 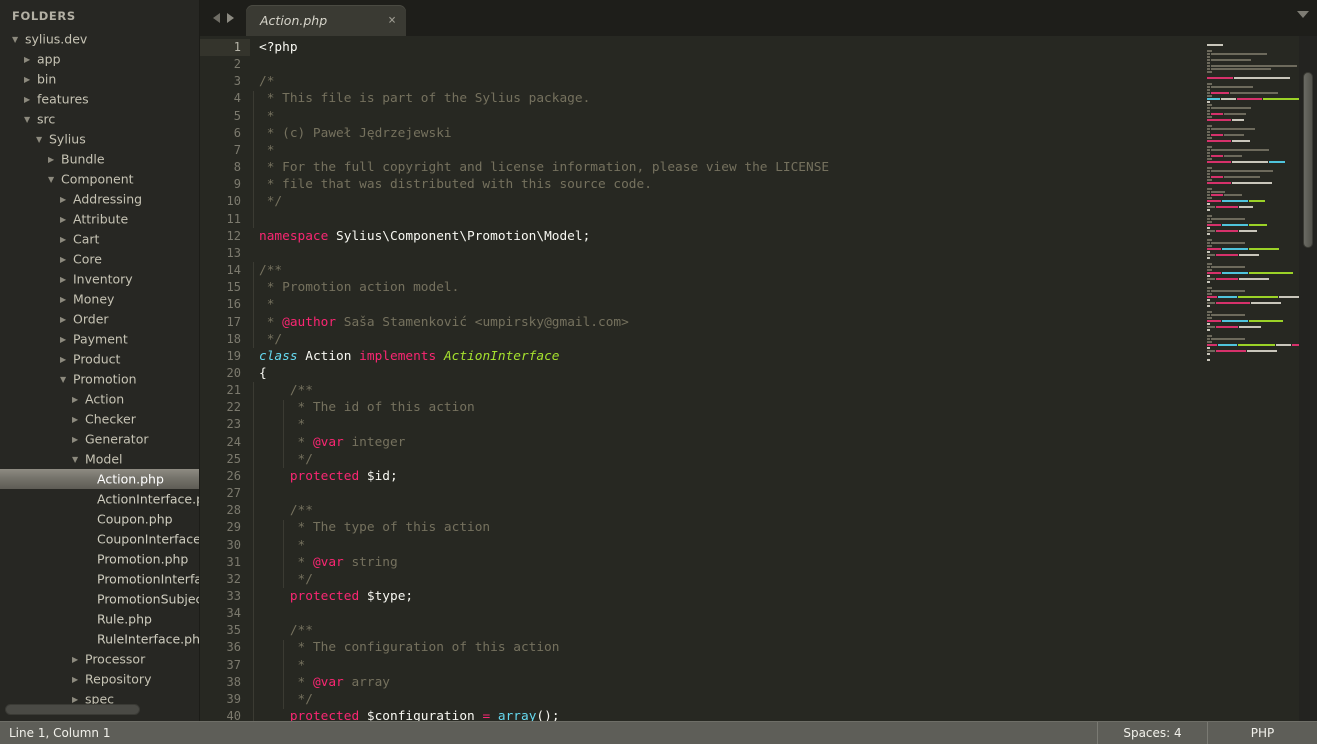 What do you see at coordinates (99, 259) in the screenshot?
I see `tree-folder: ▶ Core` at bounding box center [99, 259].